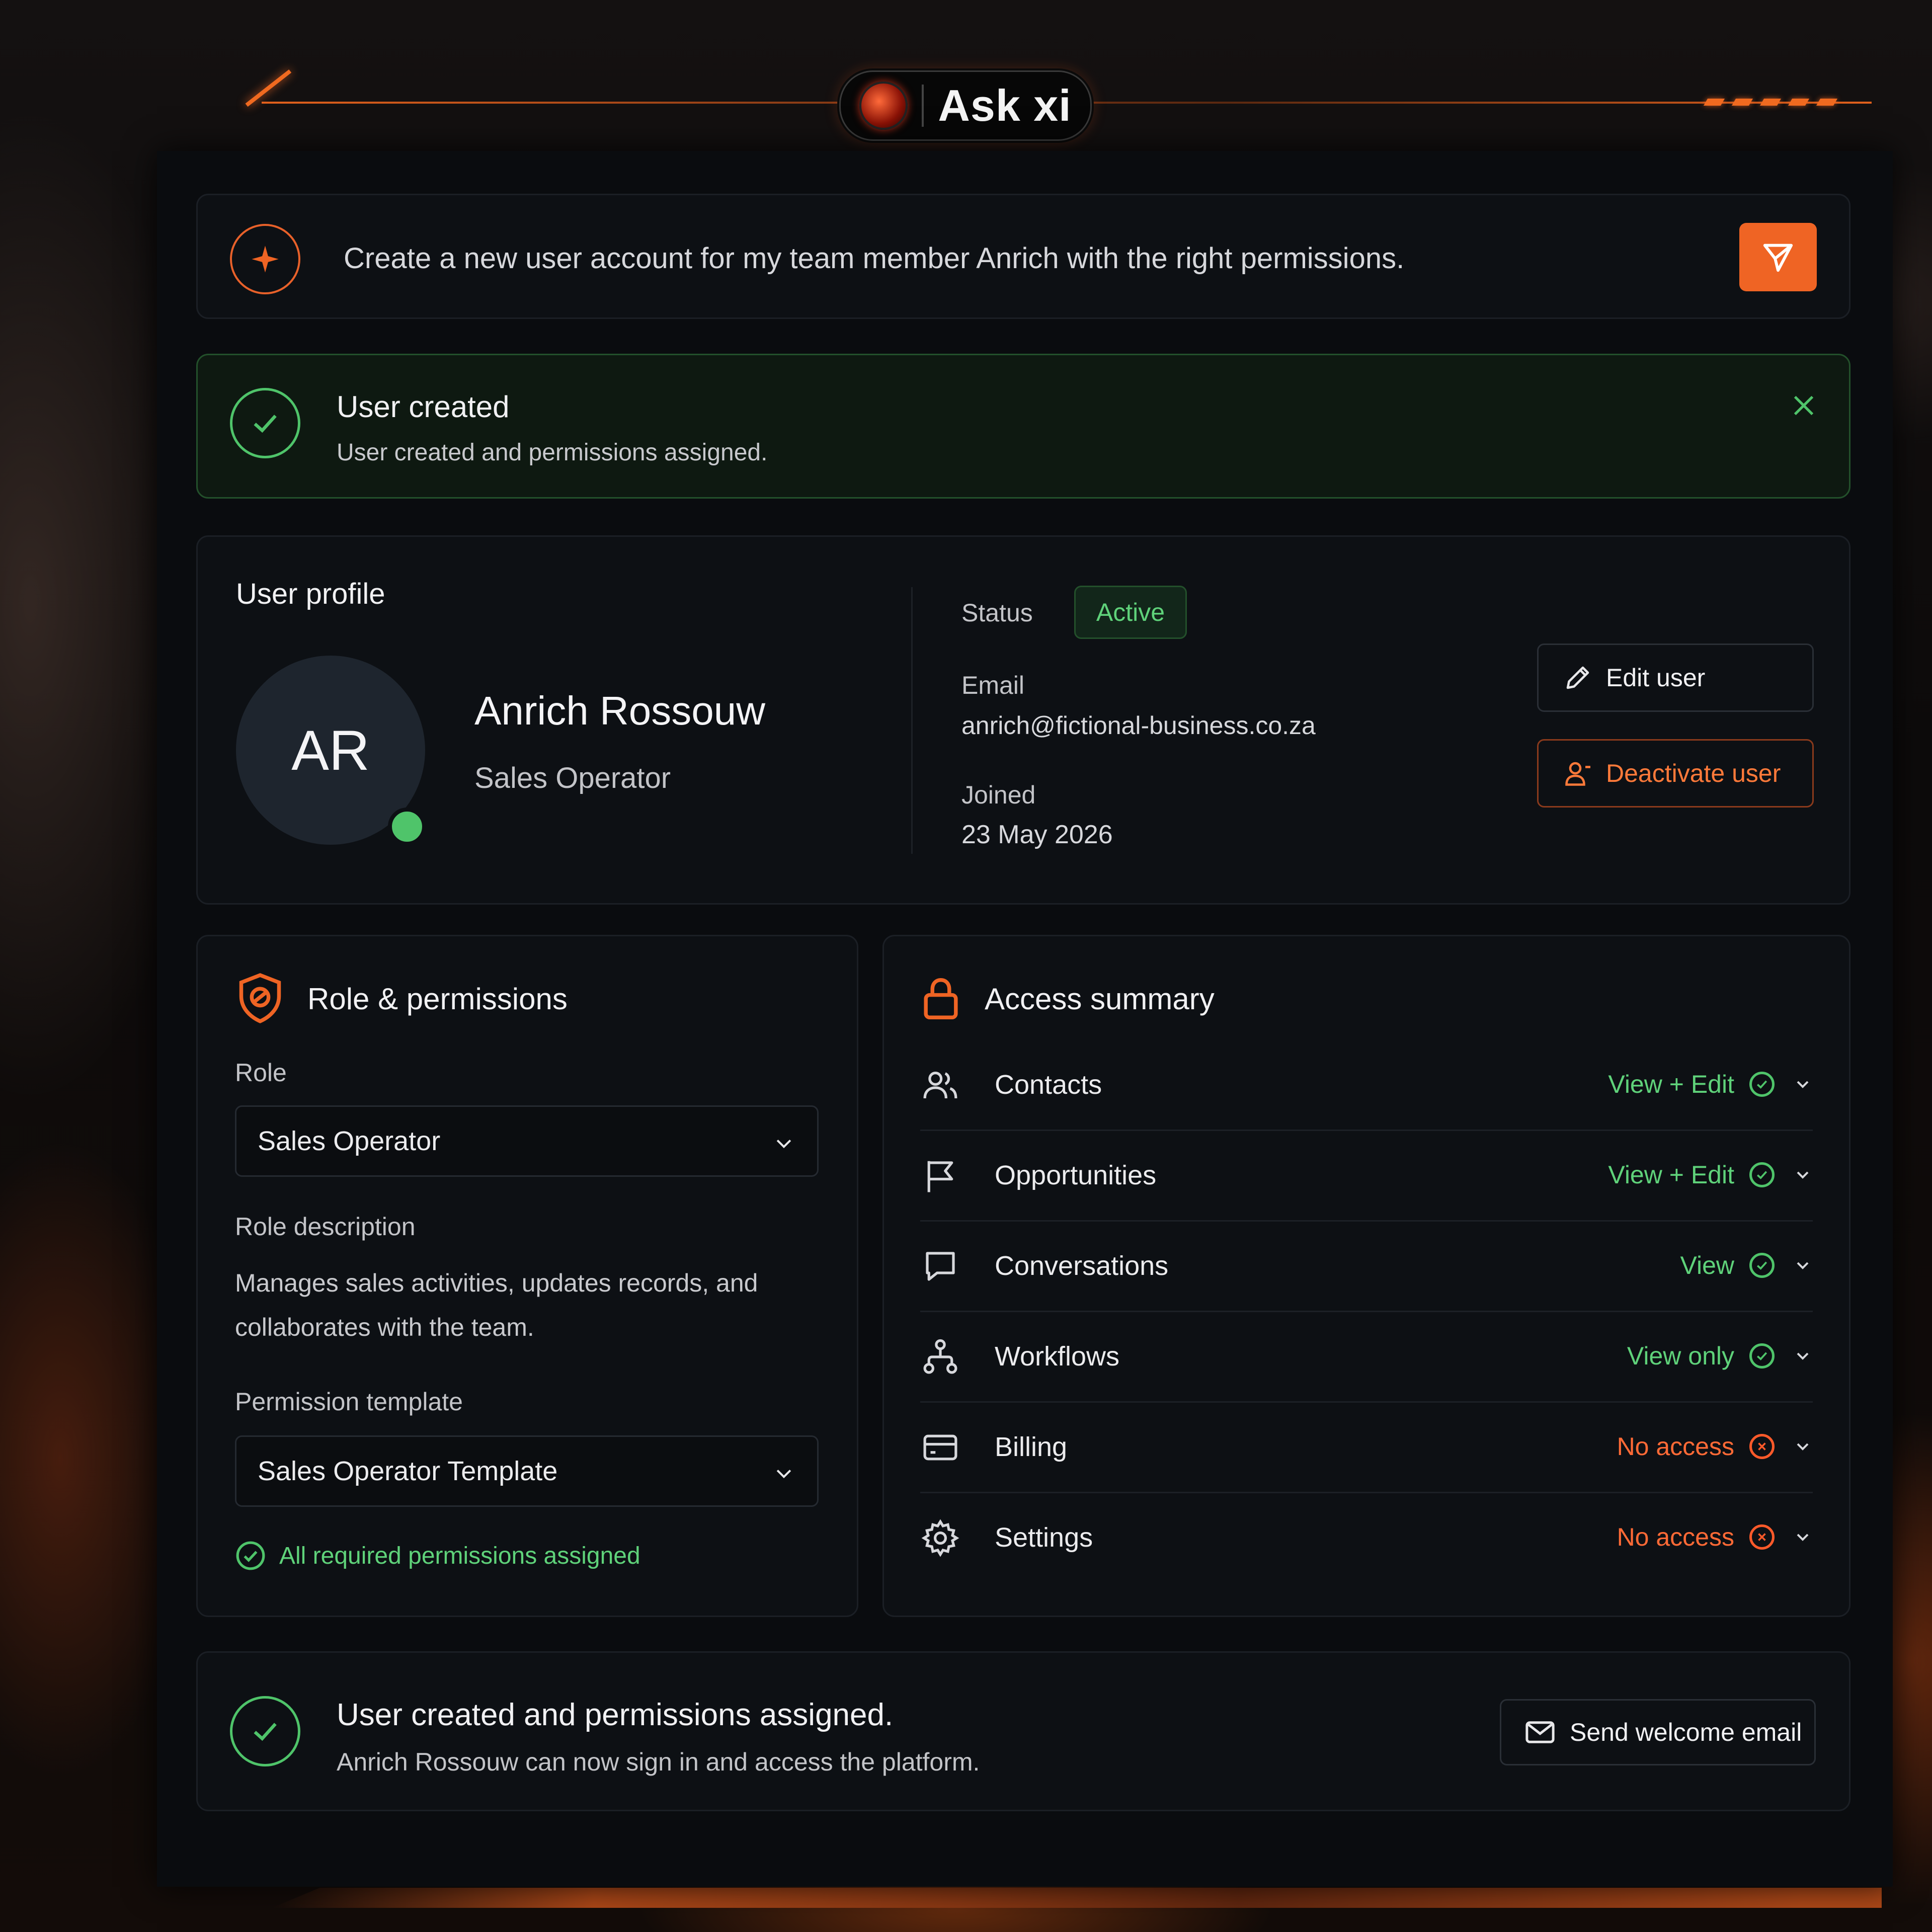  What do you see at coordinates (1686, 1732) in the screenshot?
I see `send-welcome-email-label: Send welcome email` at bounding box center [1686, 1732].